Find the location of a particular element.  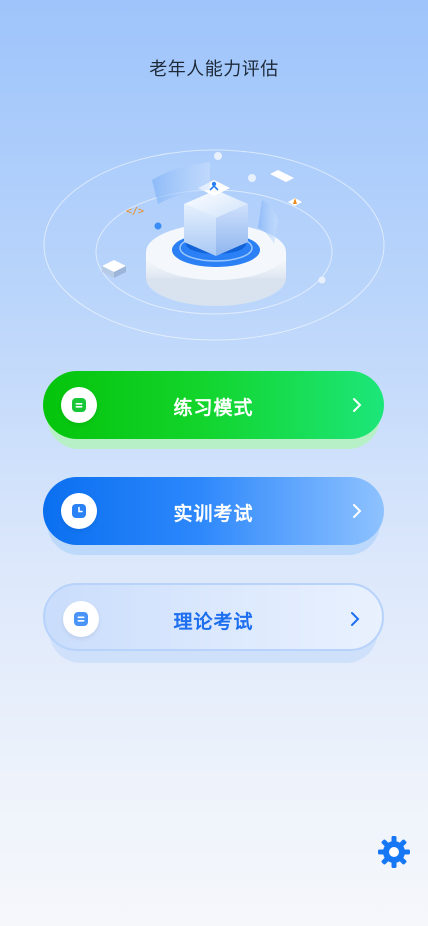

practice-mode-label: 练习模式 is located at coordinates (213, 408).